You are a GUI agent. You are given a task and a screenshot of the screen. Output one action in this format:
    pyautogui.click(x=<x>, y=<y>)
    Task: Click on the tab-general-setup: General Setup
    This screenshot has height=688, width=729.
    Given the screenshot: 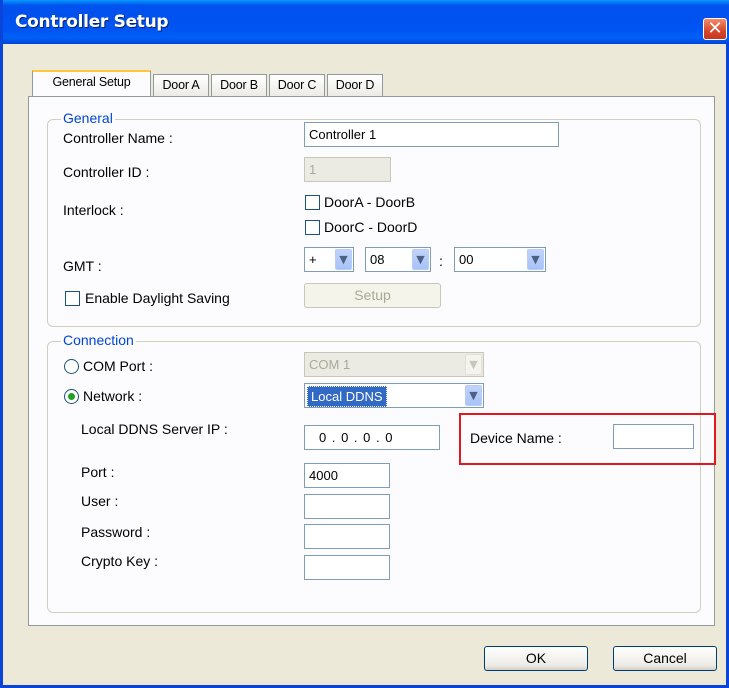 What is the action you would take?
    pyautogui.click(x=91, y=83)
    